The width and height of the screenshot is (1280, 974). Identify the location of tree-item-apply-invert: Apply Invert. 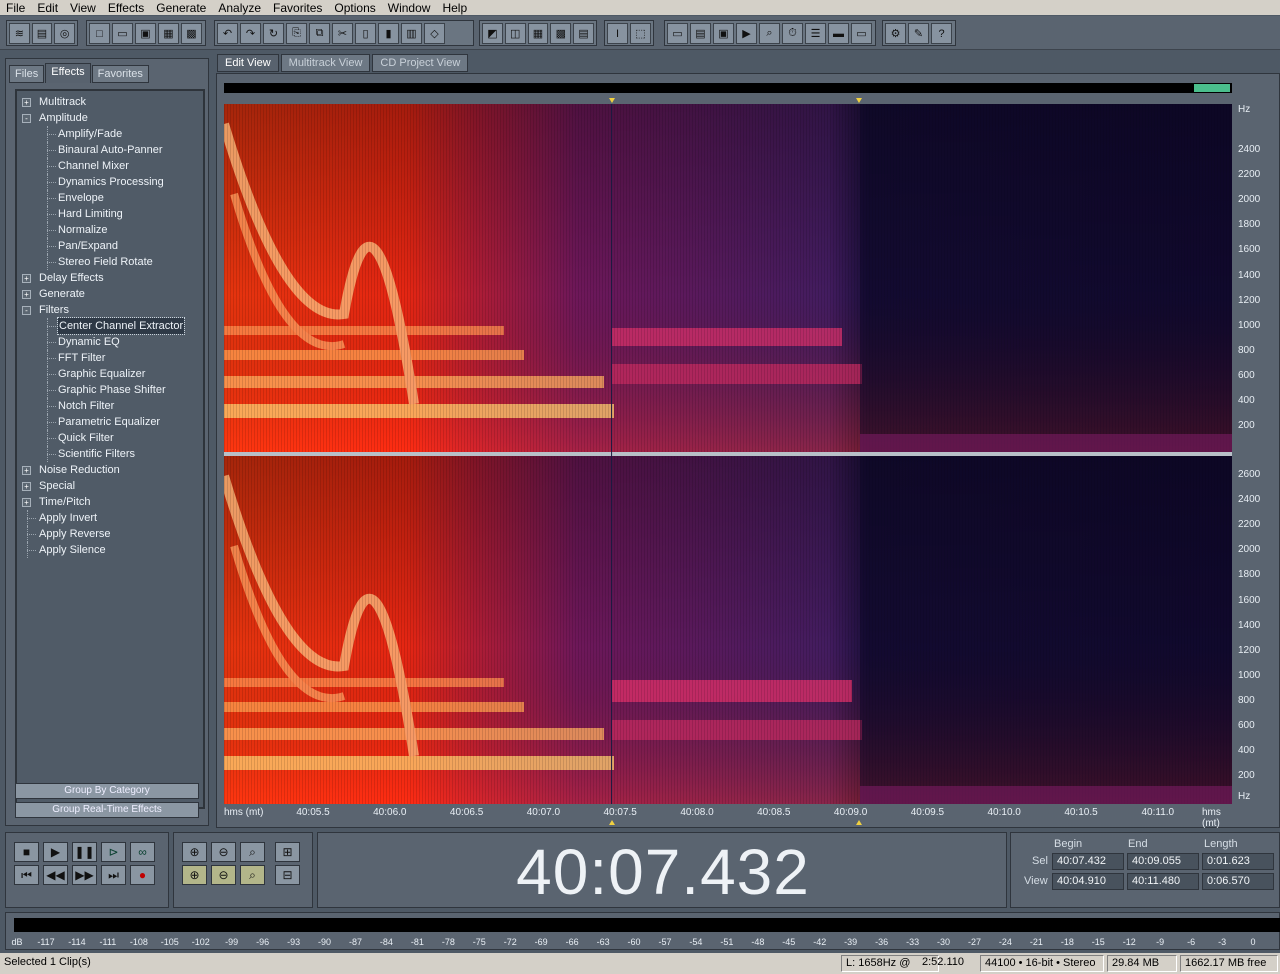
(110, 518).